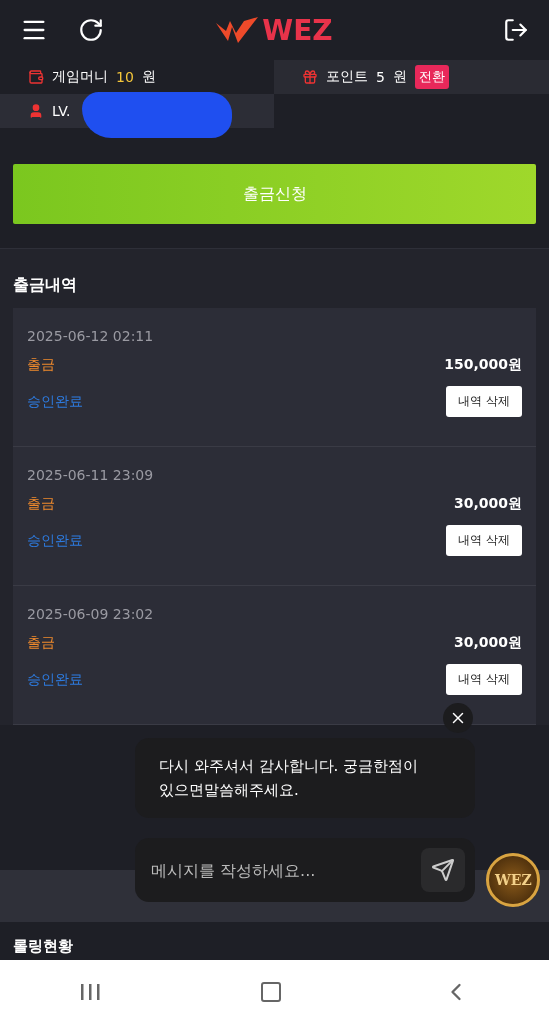  Describe the element at coordinates (271, 992) in the screenshot. I see `home-icon` at that location.